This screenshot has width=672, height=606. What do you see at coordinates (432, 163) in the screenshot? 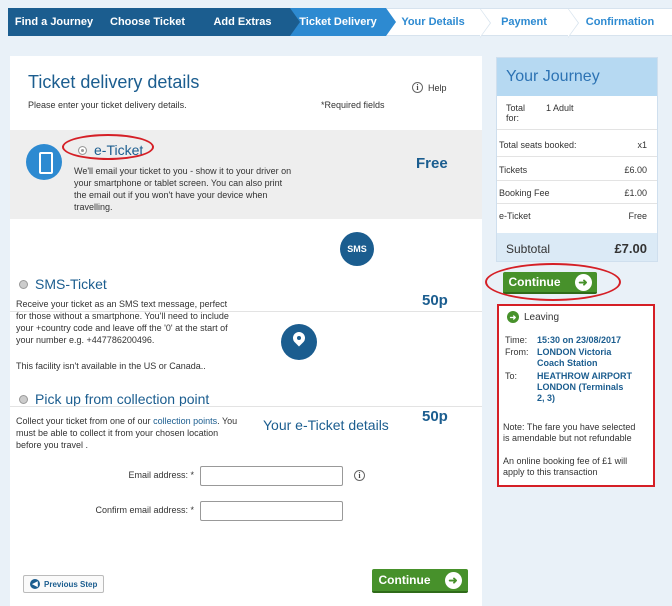
I see `eticket-price: Free` at bounding box center [432, 163].